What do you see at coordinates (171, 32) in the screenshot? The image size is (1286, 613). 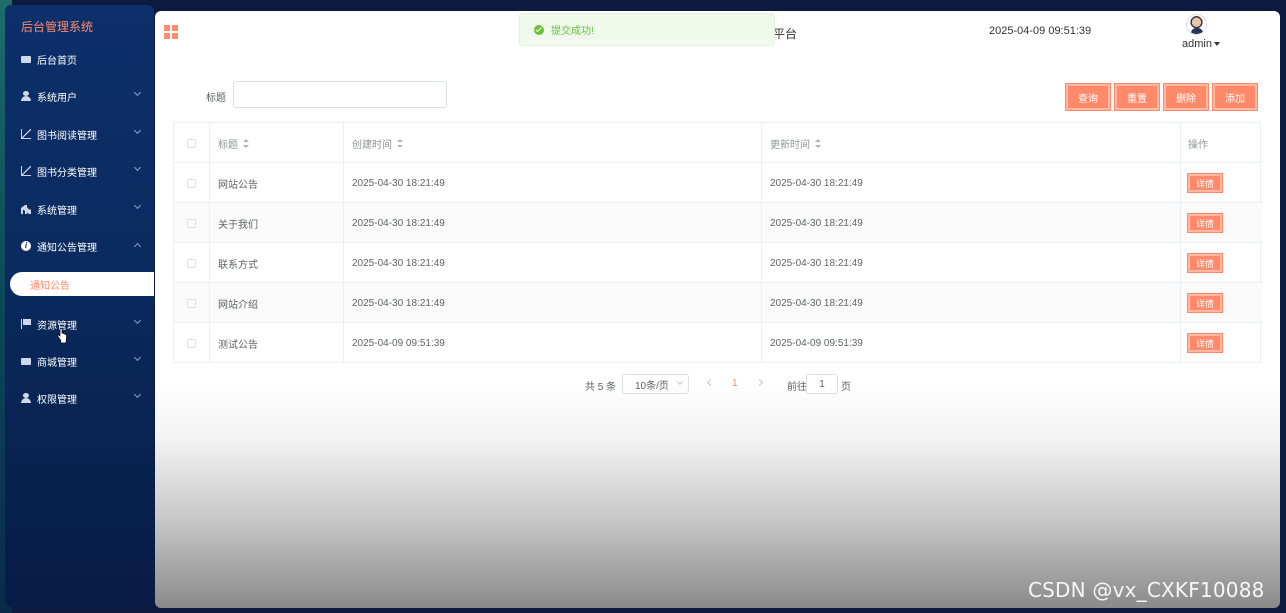 I see `grid-menu-icon` at bounding box center [171, 32].